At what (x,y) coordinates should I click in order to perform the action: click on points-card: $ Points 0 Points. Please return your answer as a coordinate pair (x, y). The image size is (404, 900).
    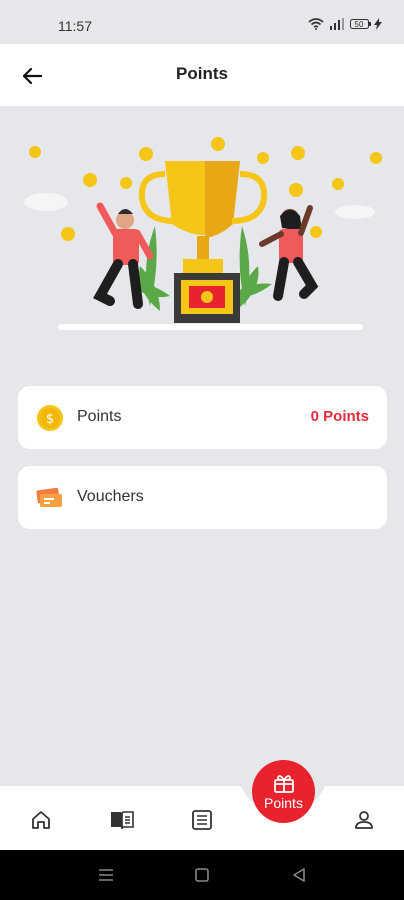
    Looking at the image, I should click on (202, 417).